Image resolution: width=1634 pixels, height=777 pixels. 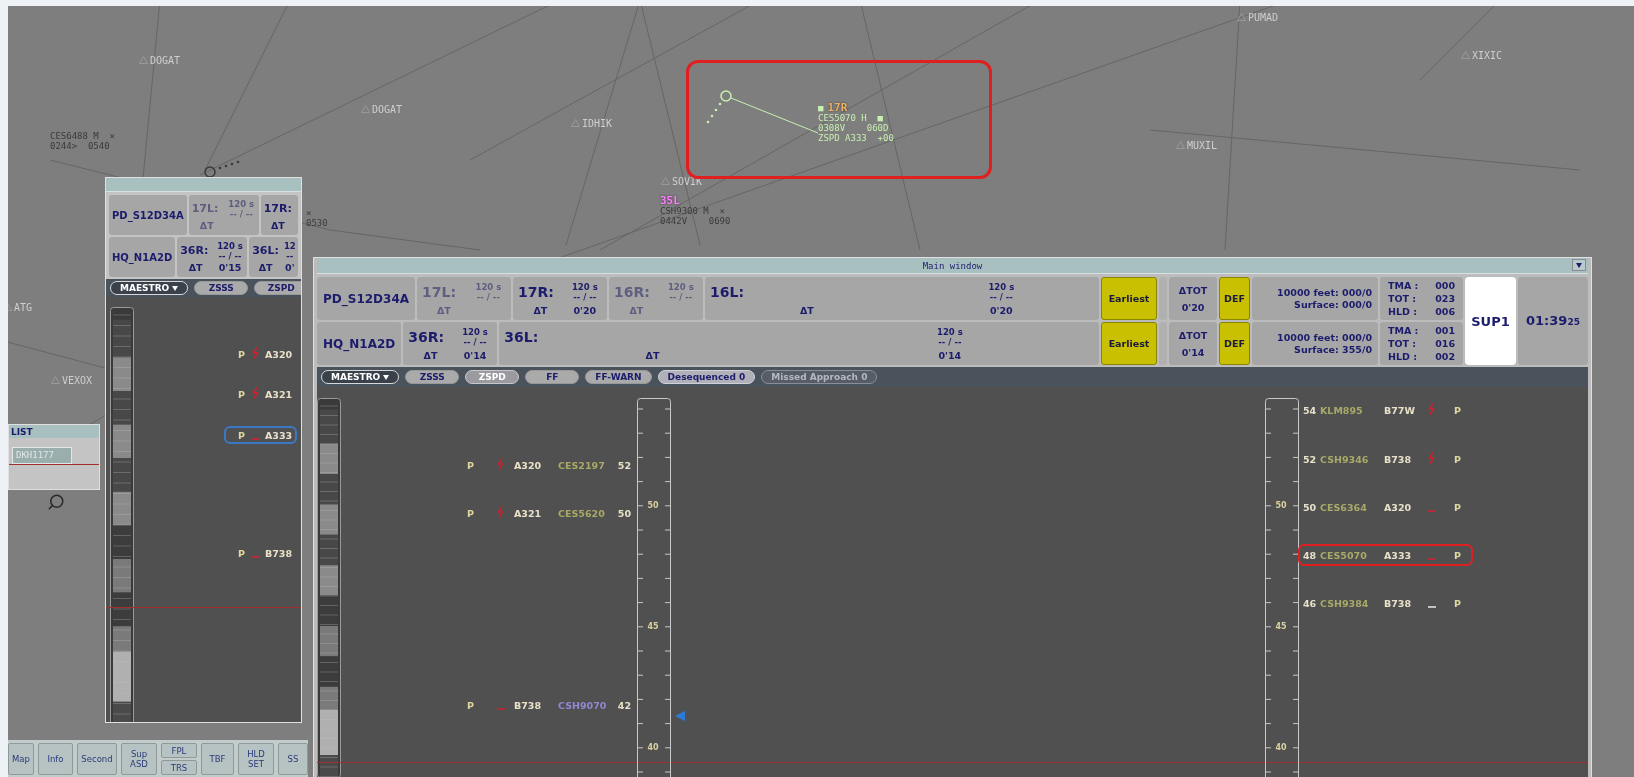 I want to click on tab: FF, so click(x=552, y=377).